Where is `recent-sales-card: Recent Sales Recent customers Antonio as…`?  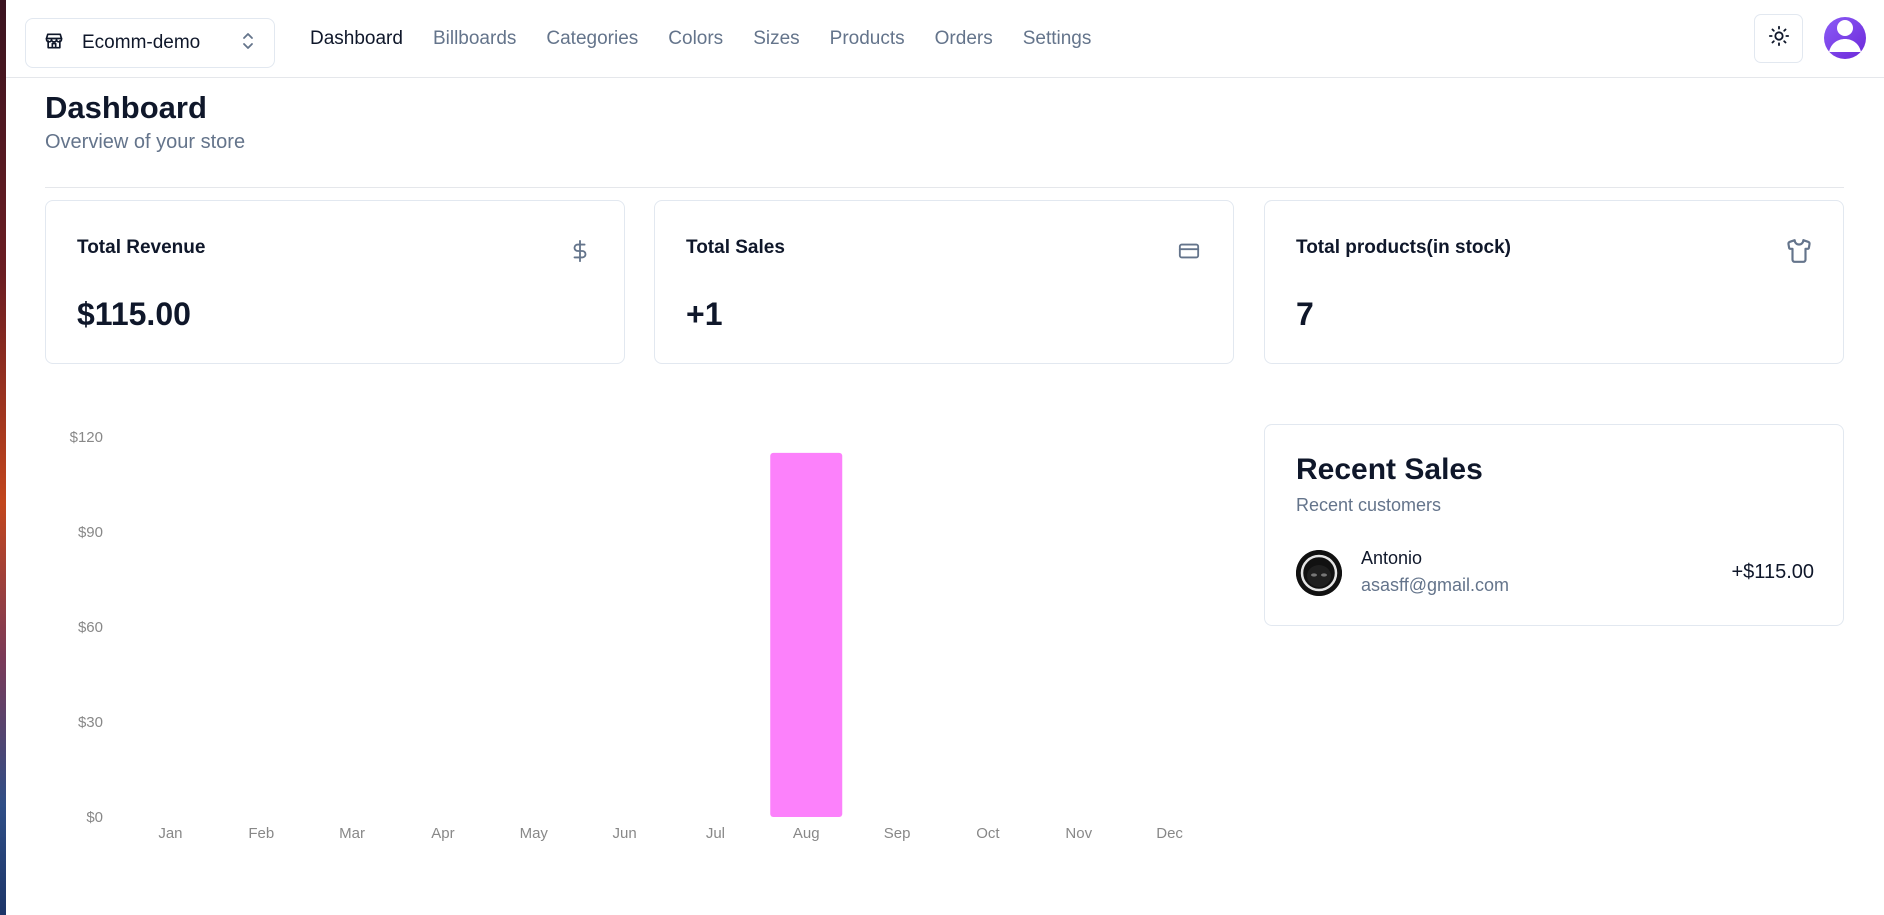
recent-sales-card: Recent Sales Recent customers Antonio as… is located at coordinates (1554, 525).